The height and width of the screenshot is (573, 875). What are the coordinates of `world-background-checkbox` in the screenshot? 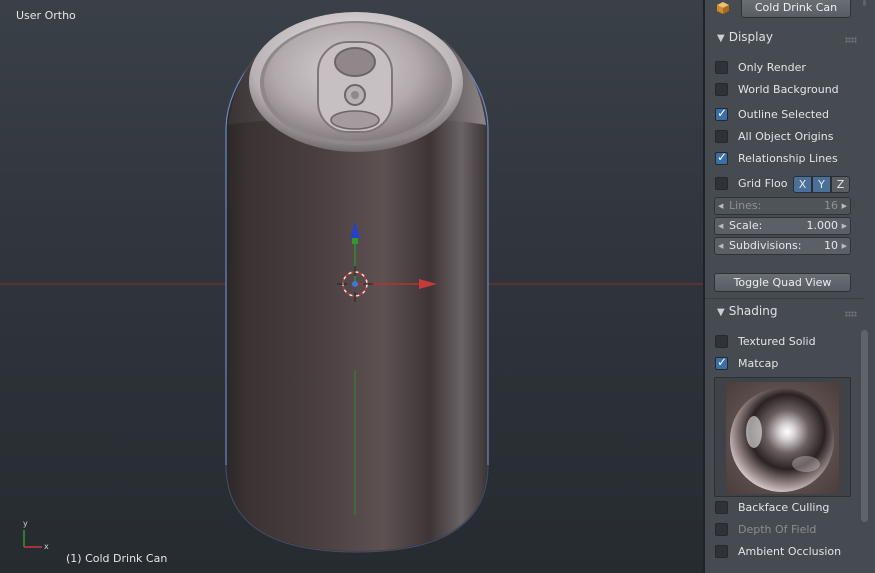 It's located at (721, 89).